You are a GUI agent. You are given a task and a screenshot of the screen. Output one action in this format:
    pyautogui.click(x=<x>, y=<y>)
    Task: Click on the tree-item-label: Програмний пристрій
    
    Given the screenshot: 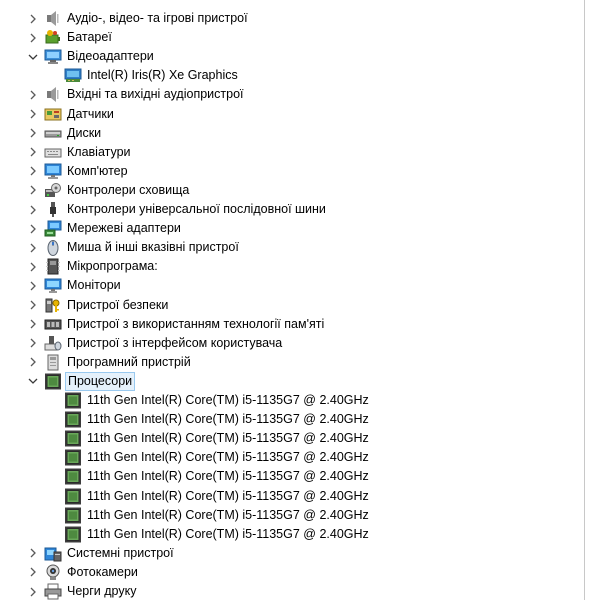 What is the action you would take?
    pyautogui.click(x=129, y=361)
    